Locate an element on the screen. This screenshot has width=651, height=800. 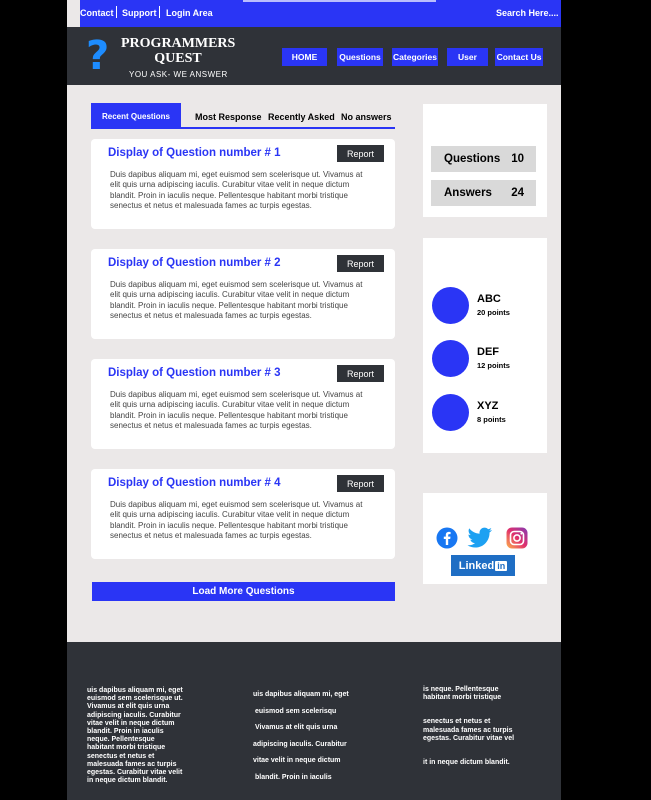
question-title: Display of Question number # 1 is located at coordinates (194, 153).